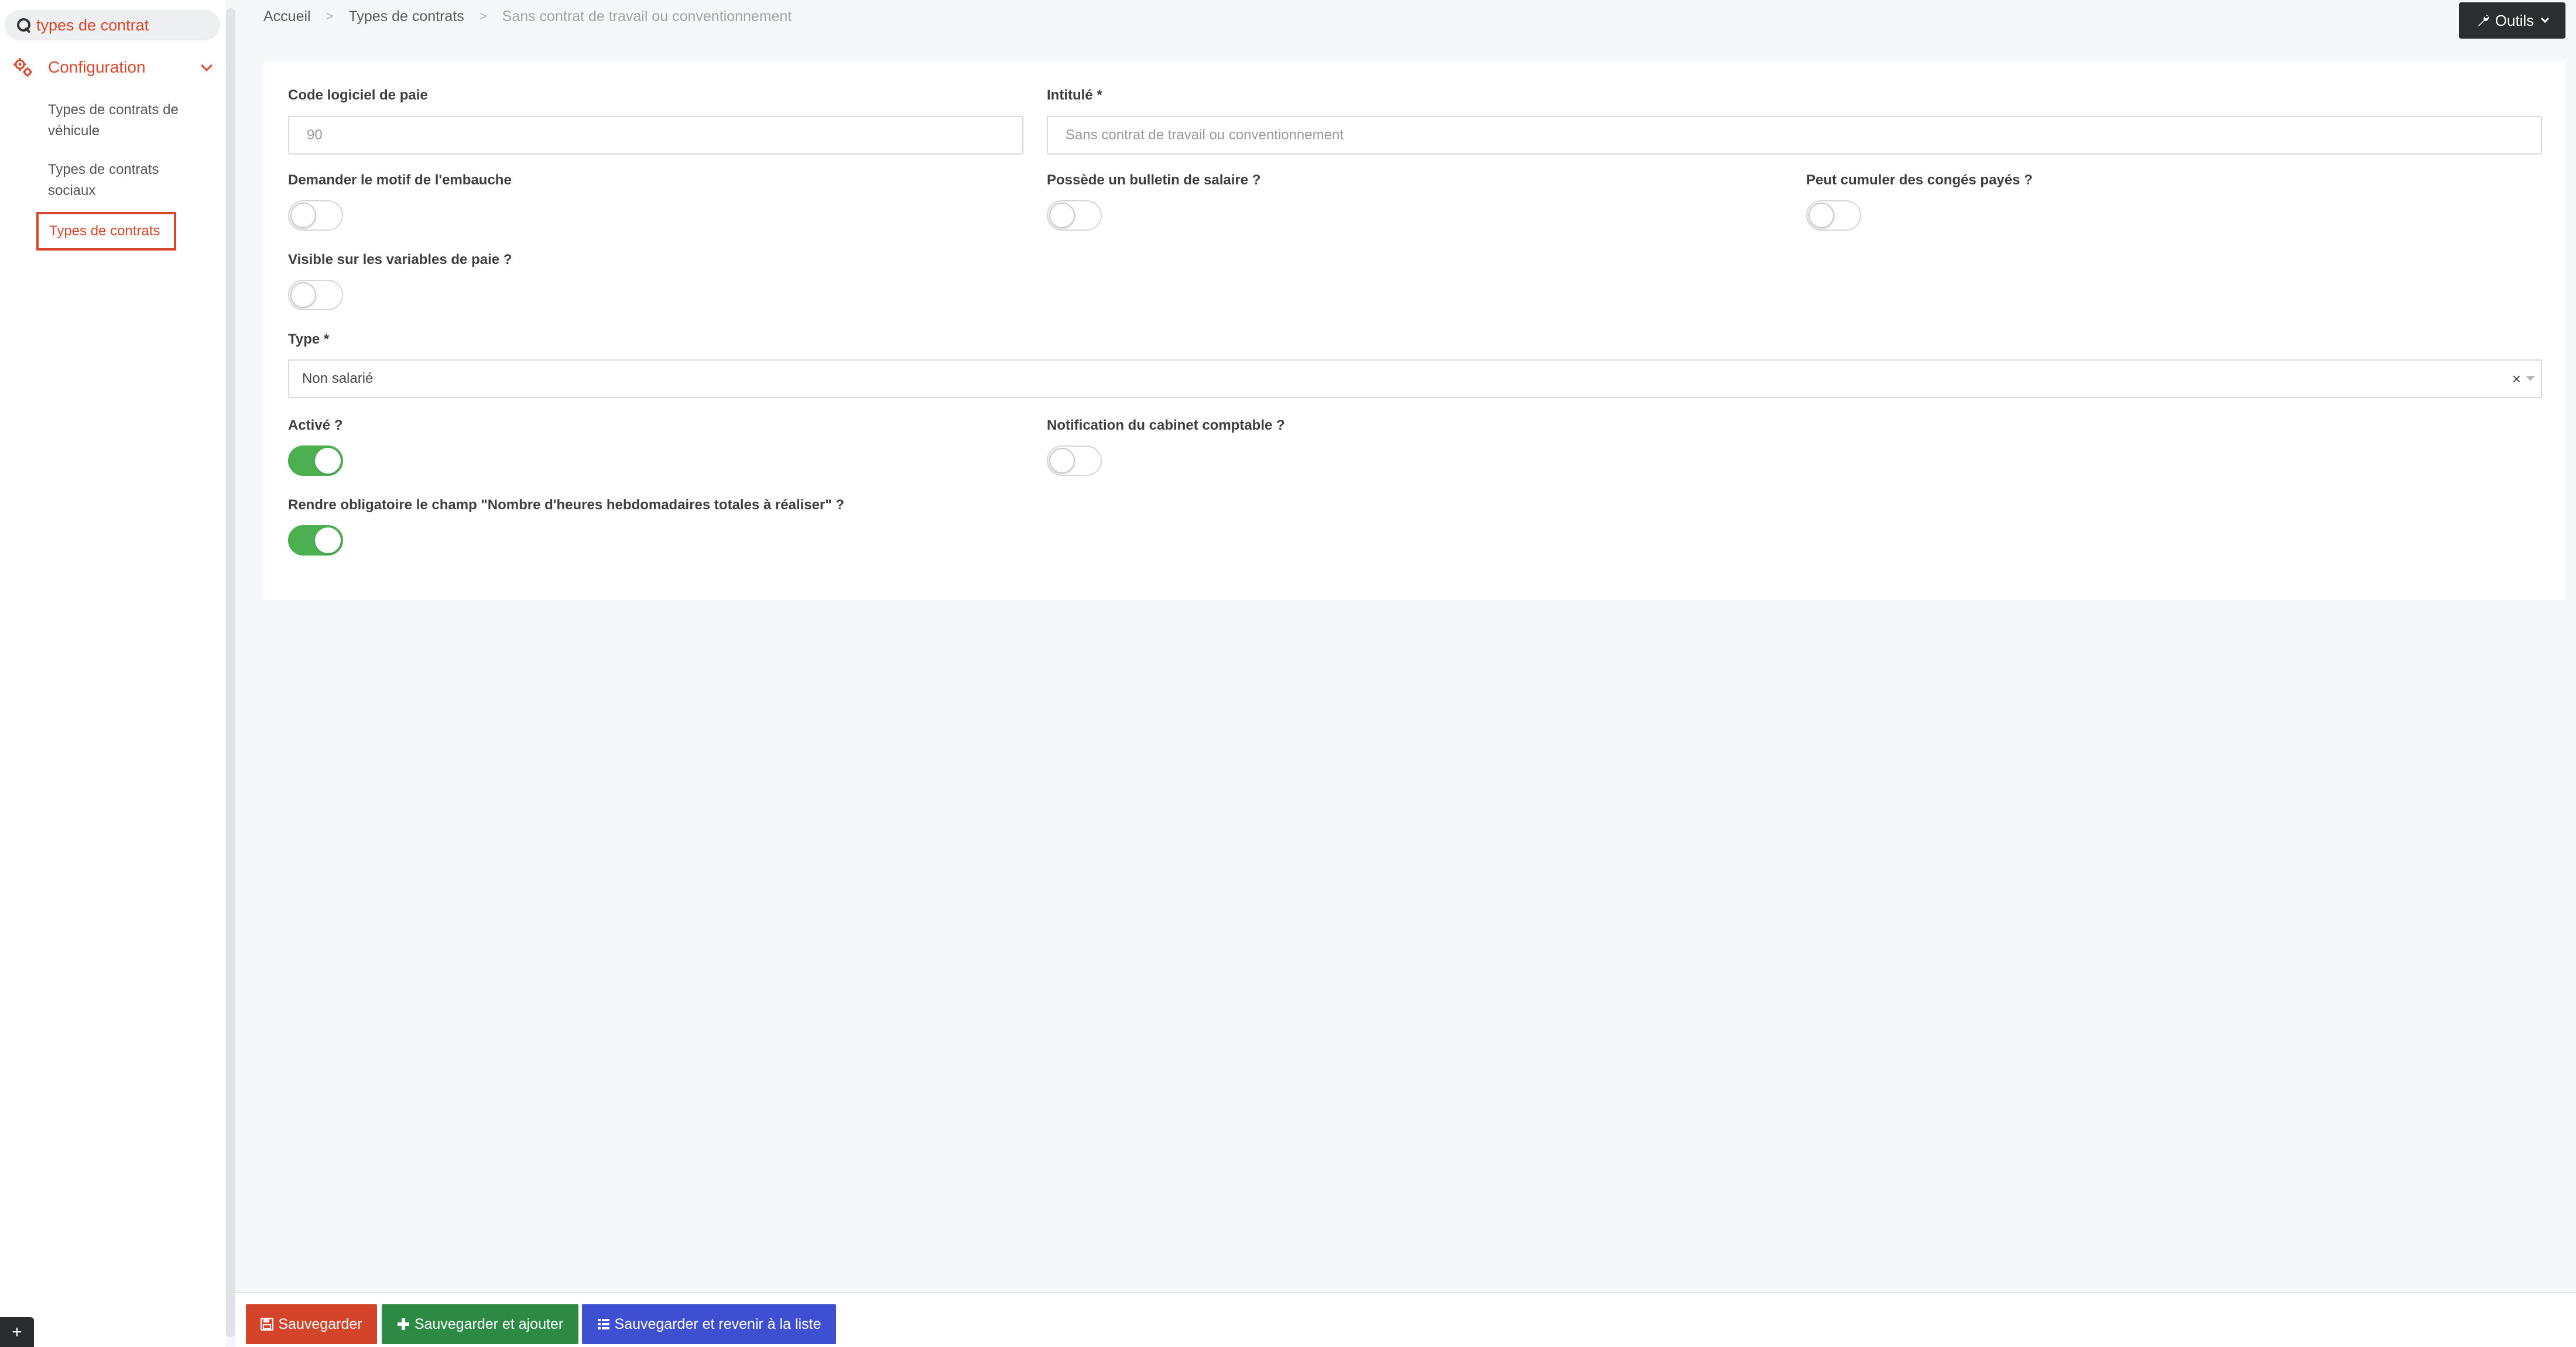  I want to click on add-button: +, so click(17, 1332).